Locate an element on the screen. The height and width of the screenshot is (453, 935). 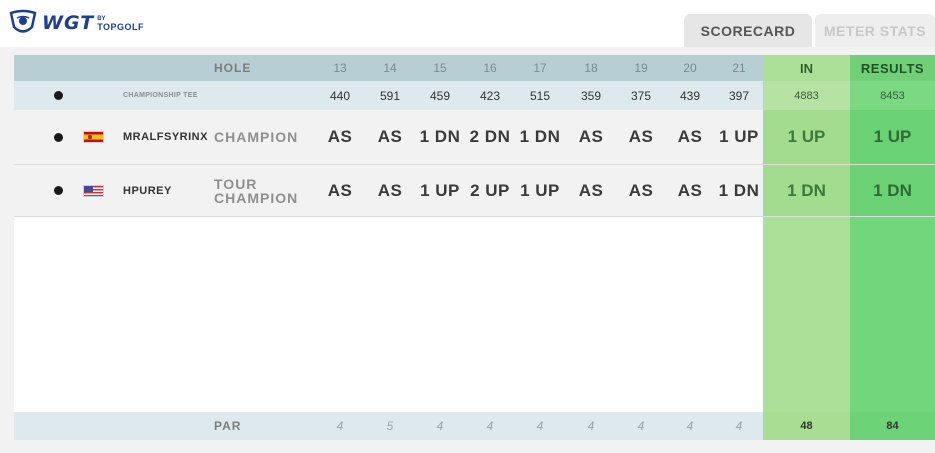
par-results-total: 84 is located at coordinates (892, 426).